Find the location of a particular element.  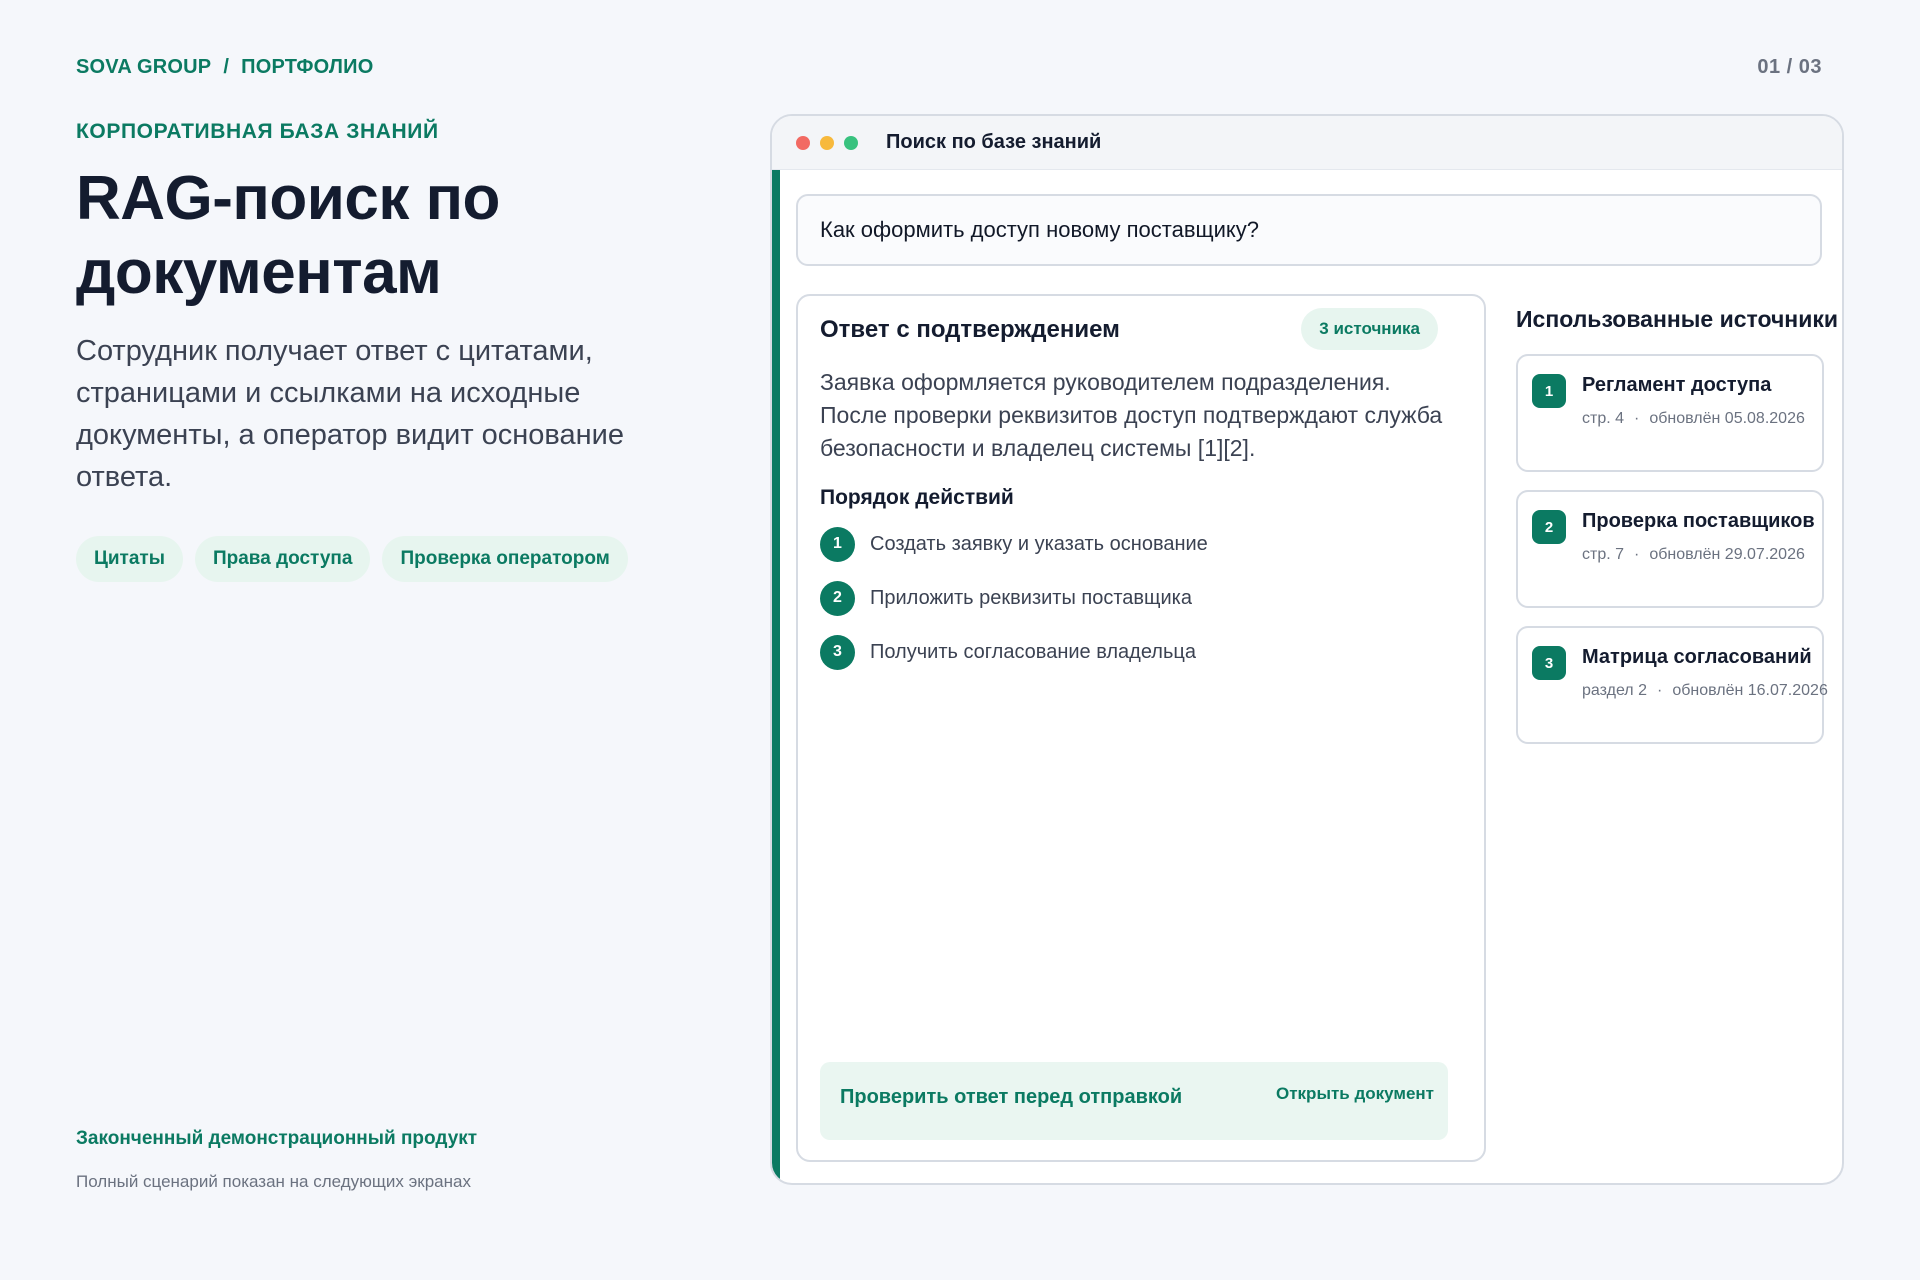

window-title: Поиск по базе знаний is located at coordinates (994, 142).